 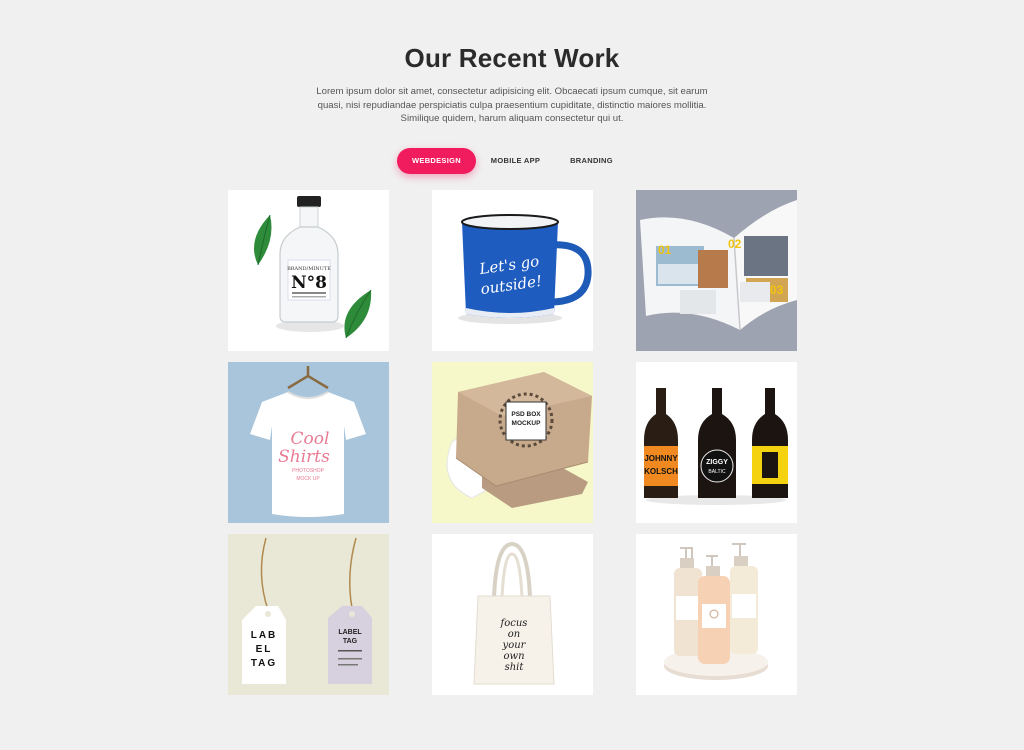 I want to click on portfolio-filter-bar: WEBDESIGN MOBILE APP BRANDING, so click(x=512, y=161).